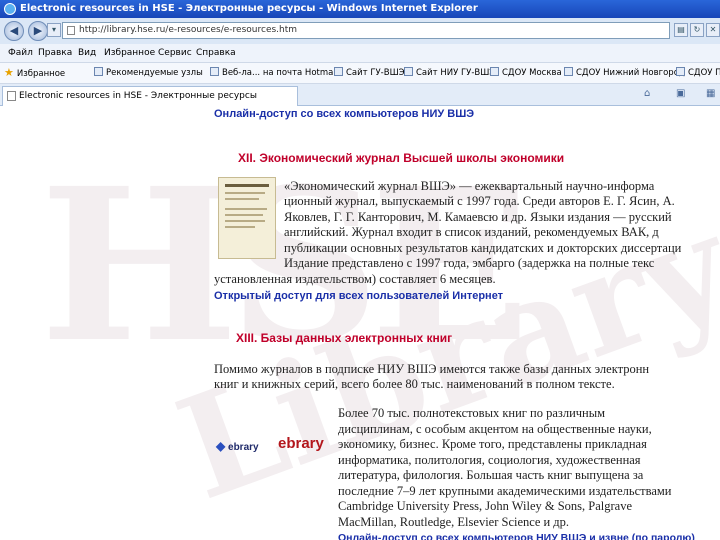  I want to click on forward-button: ▶, so click(38, 31).